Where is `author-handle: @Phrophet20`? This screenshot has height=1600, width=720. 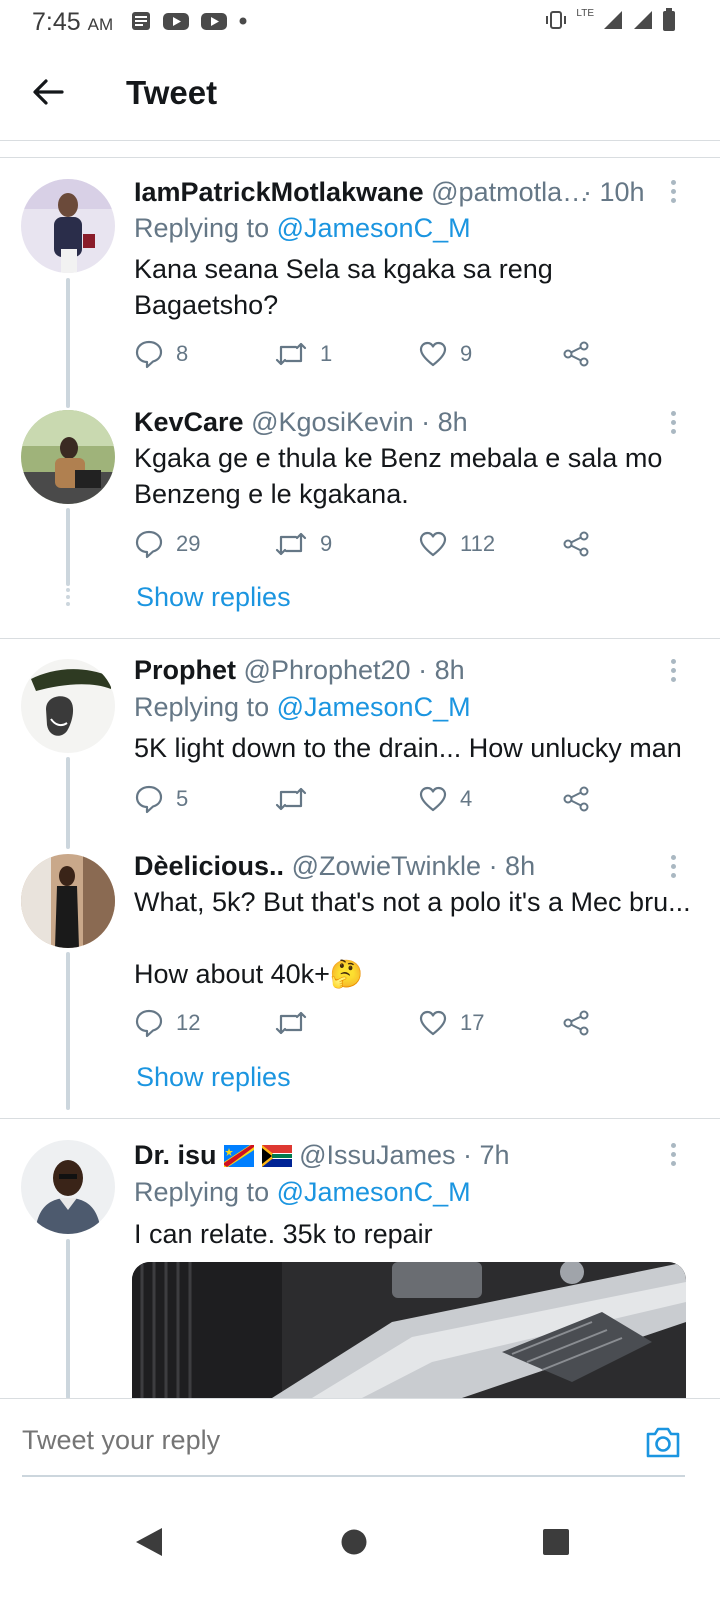
author-handle: @Phrophet20 is located at coordinates (327, 670).